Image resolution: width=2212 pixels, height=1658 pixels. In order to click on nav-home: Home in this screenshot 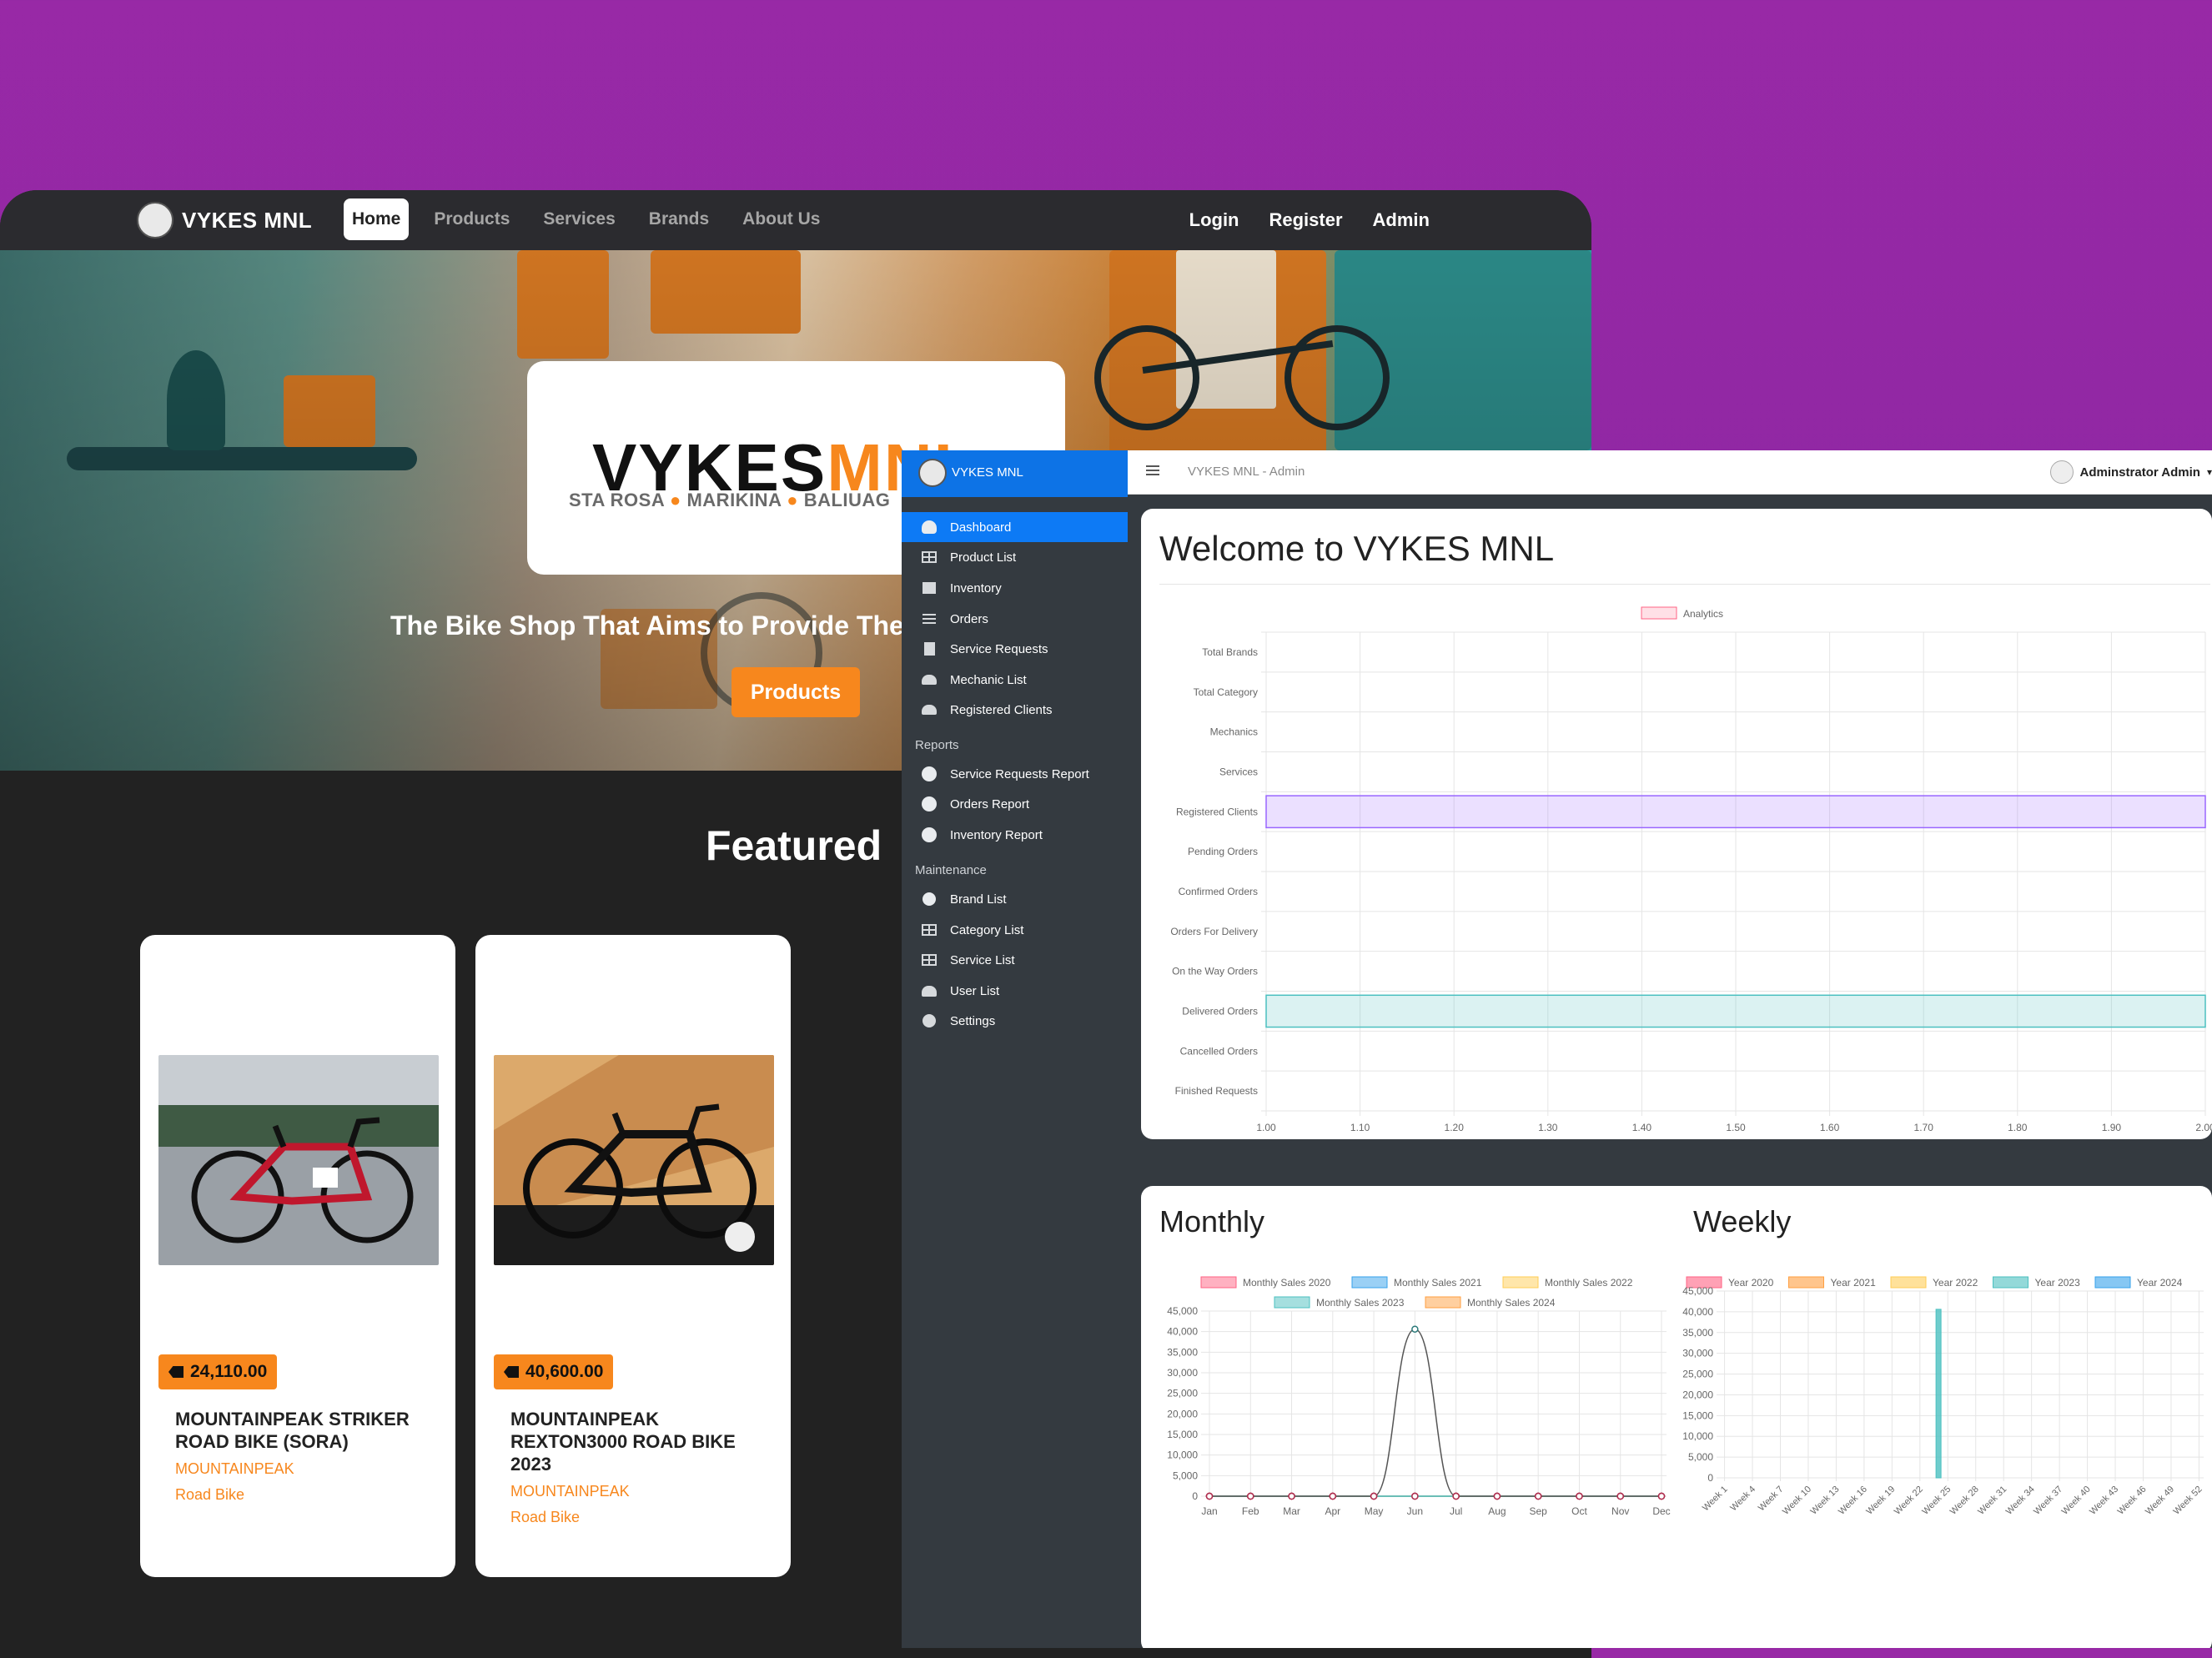, I will do `click(377, 219)`.